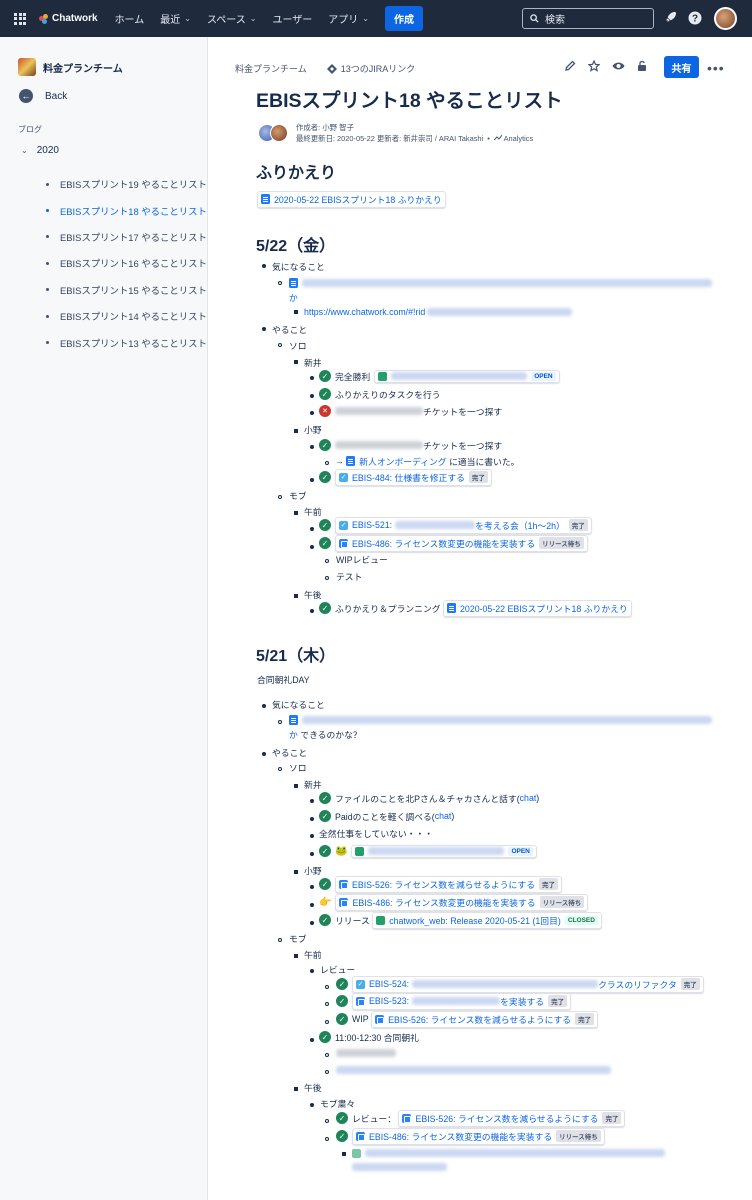 The image size is (752, 1200). I want to click on sidebar-post-17: EBISスプリント17 やることリスト, so click(126, 237).